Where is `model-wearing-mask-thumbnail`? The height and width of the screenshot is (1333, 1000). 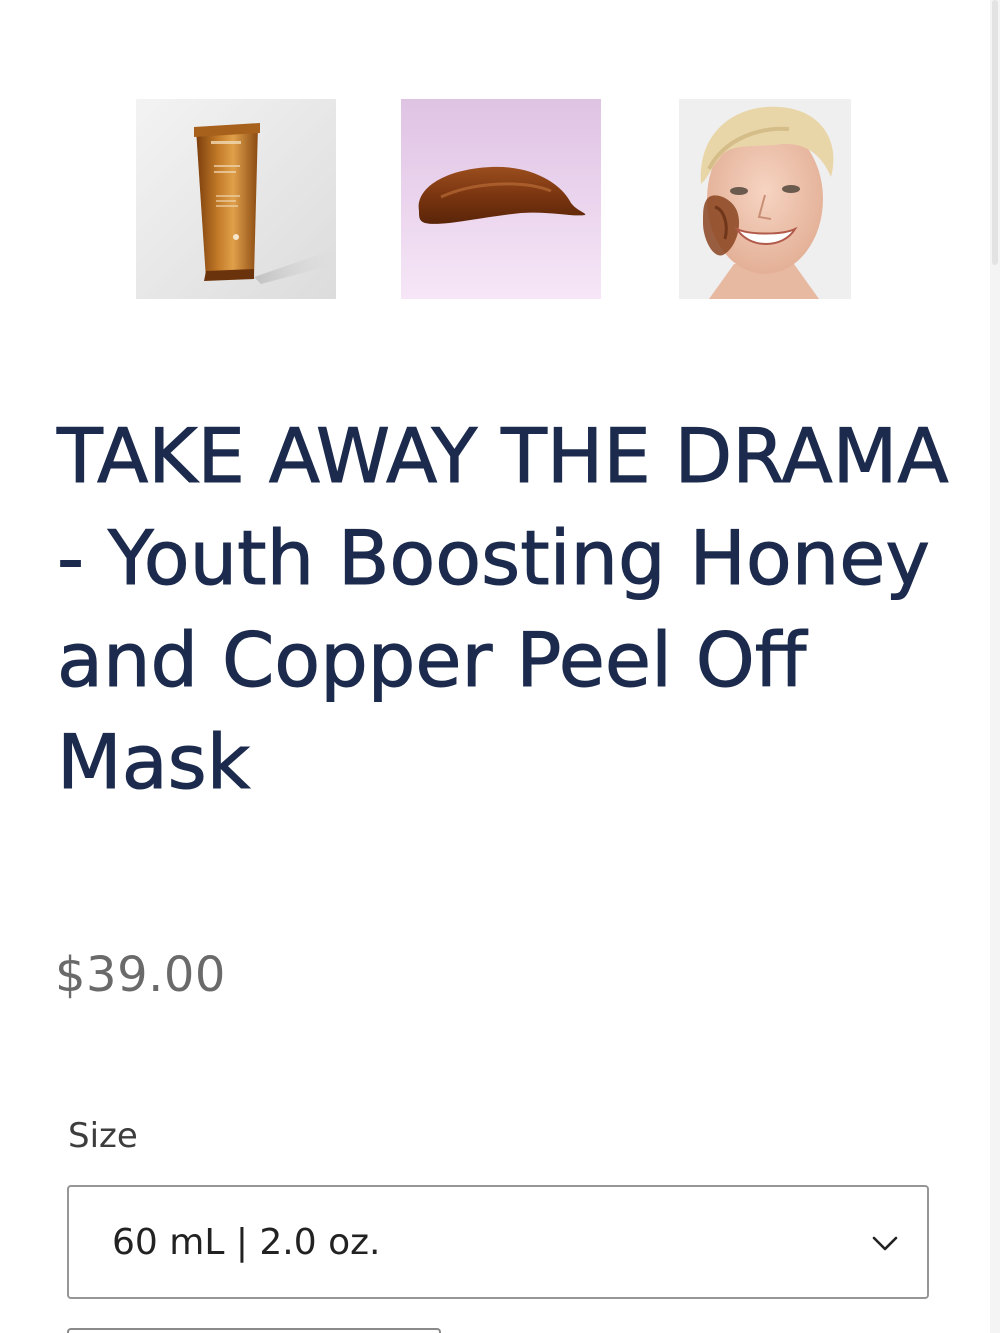
model-wearing-mask-thumbnail is located at coordinates (765, 199).